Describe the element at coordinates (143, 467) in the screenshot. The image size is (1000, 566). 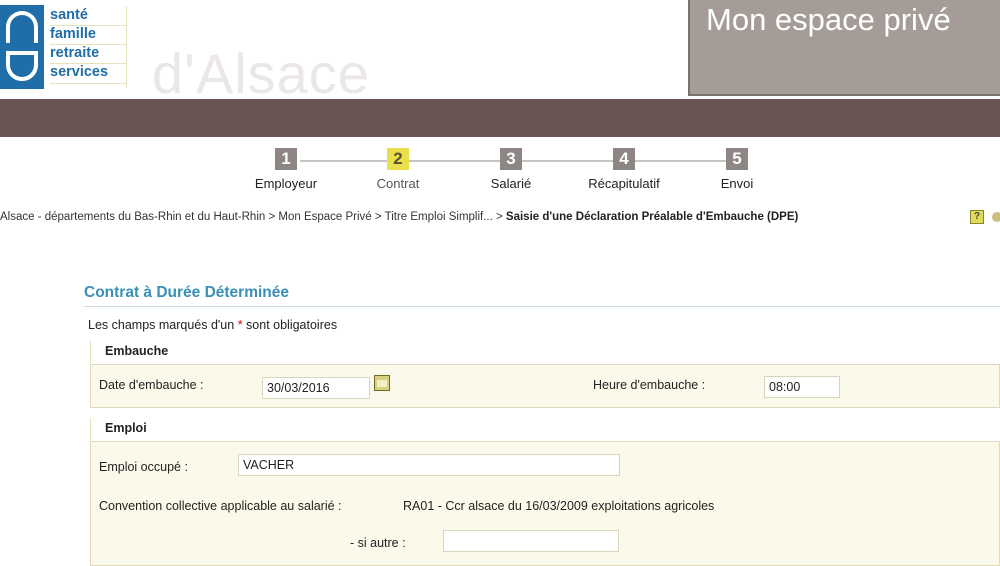
I see `emploi-occupe-label: Emploi occupé :` at that location.